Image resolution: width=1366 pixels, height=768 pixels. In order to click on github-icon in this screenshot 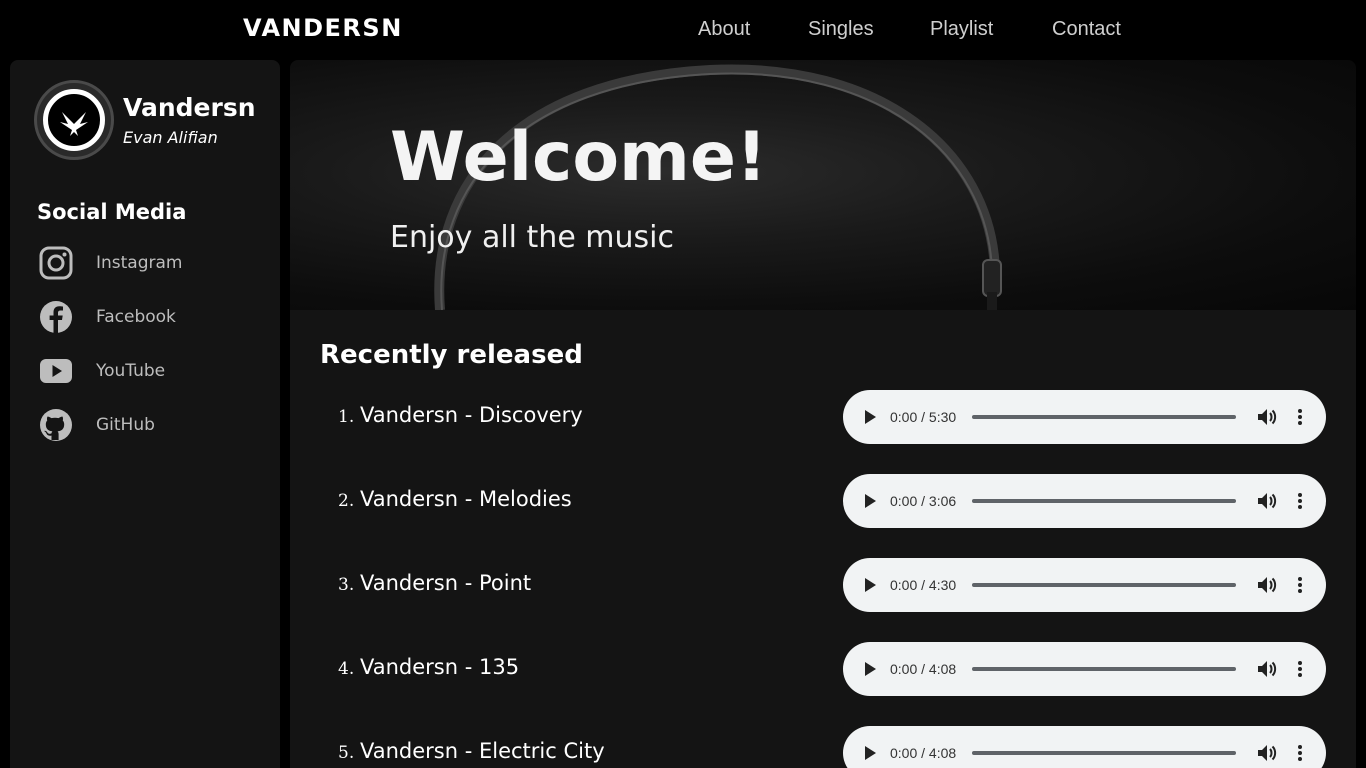, I will do `click(56, 425)`.